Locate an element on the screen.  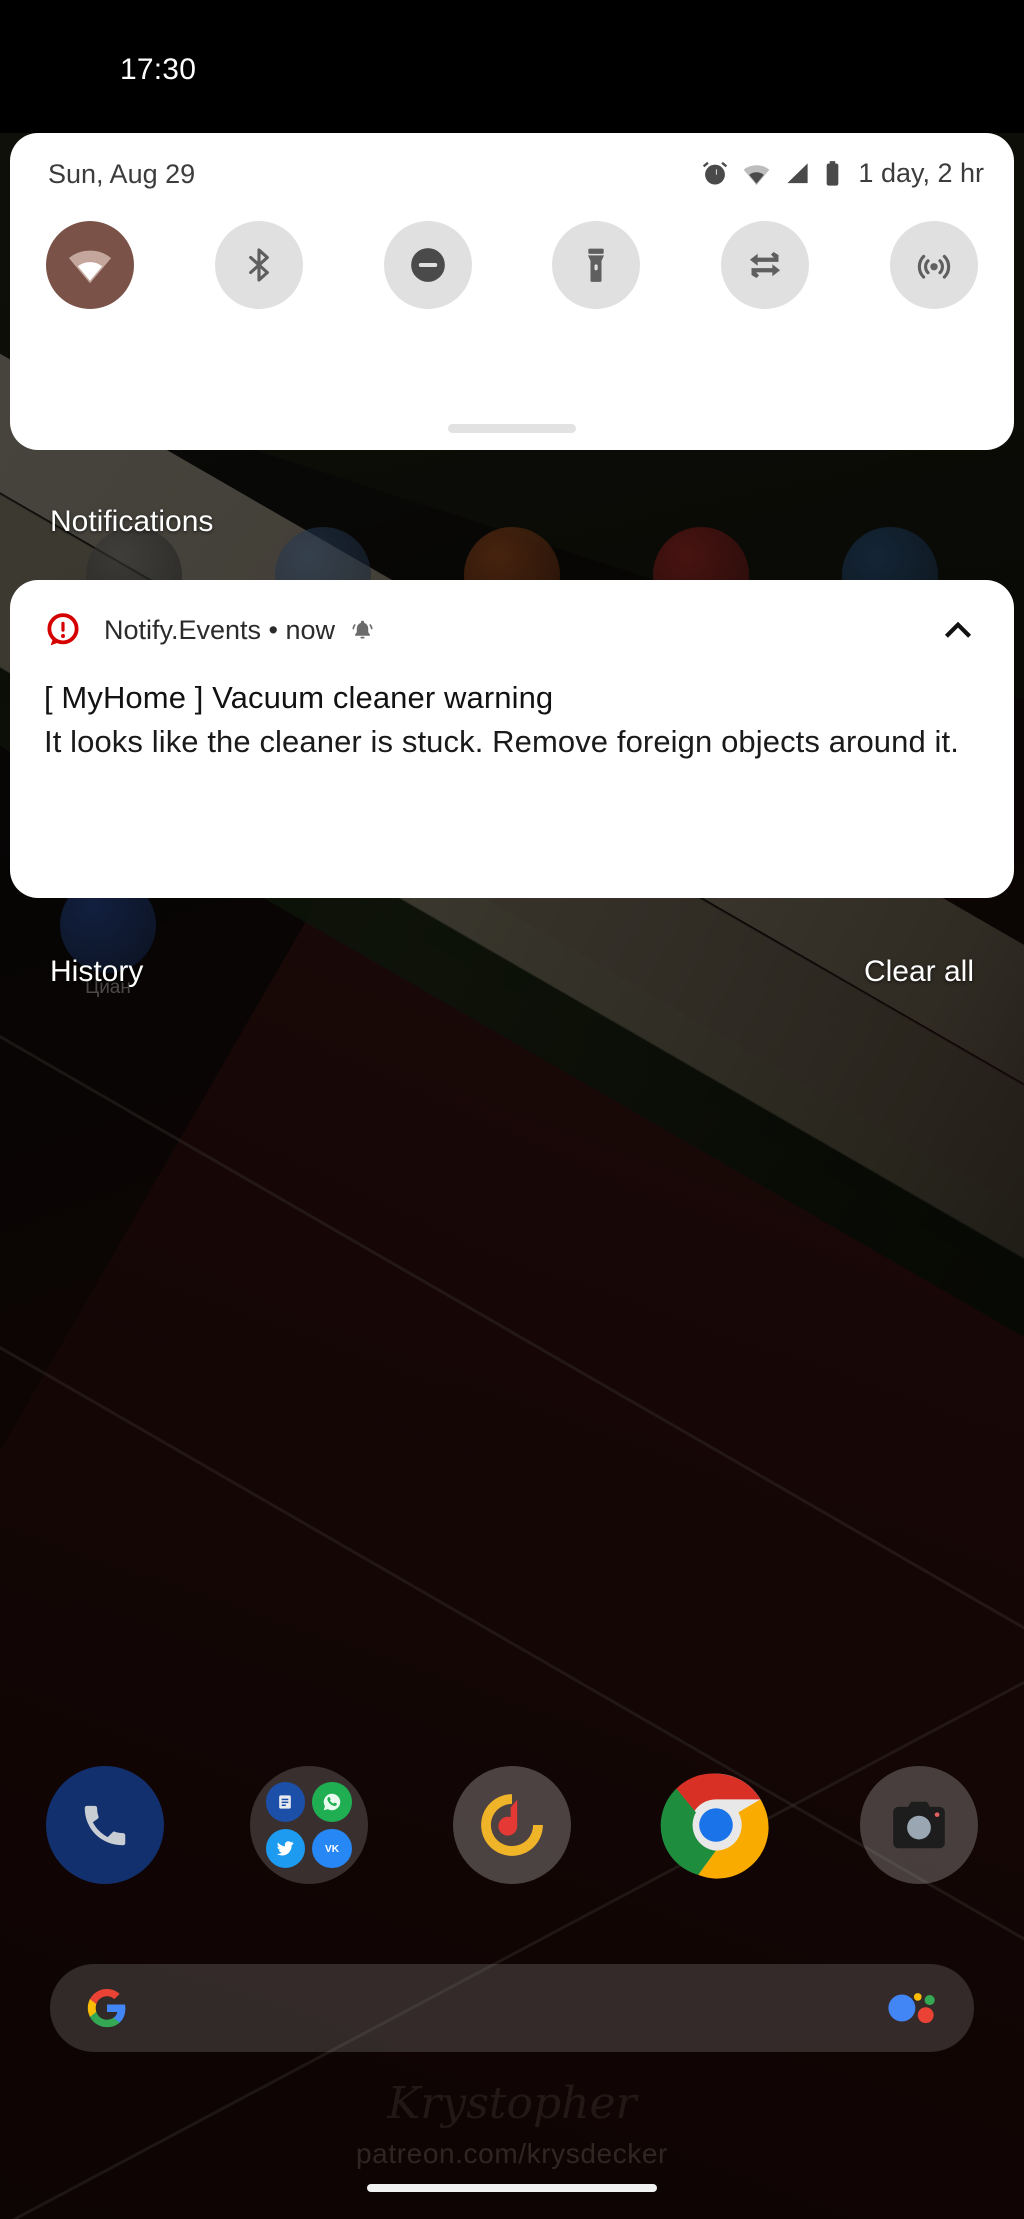
tile-wifi is located at coordinates (90, 265).